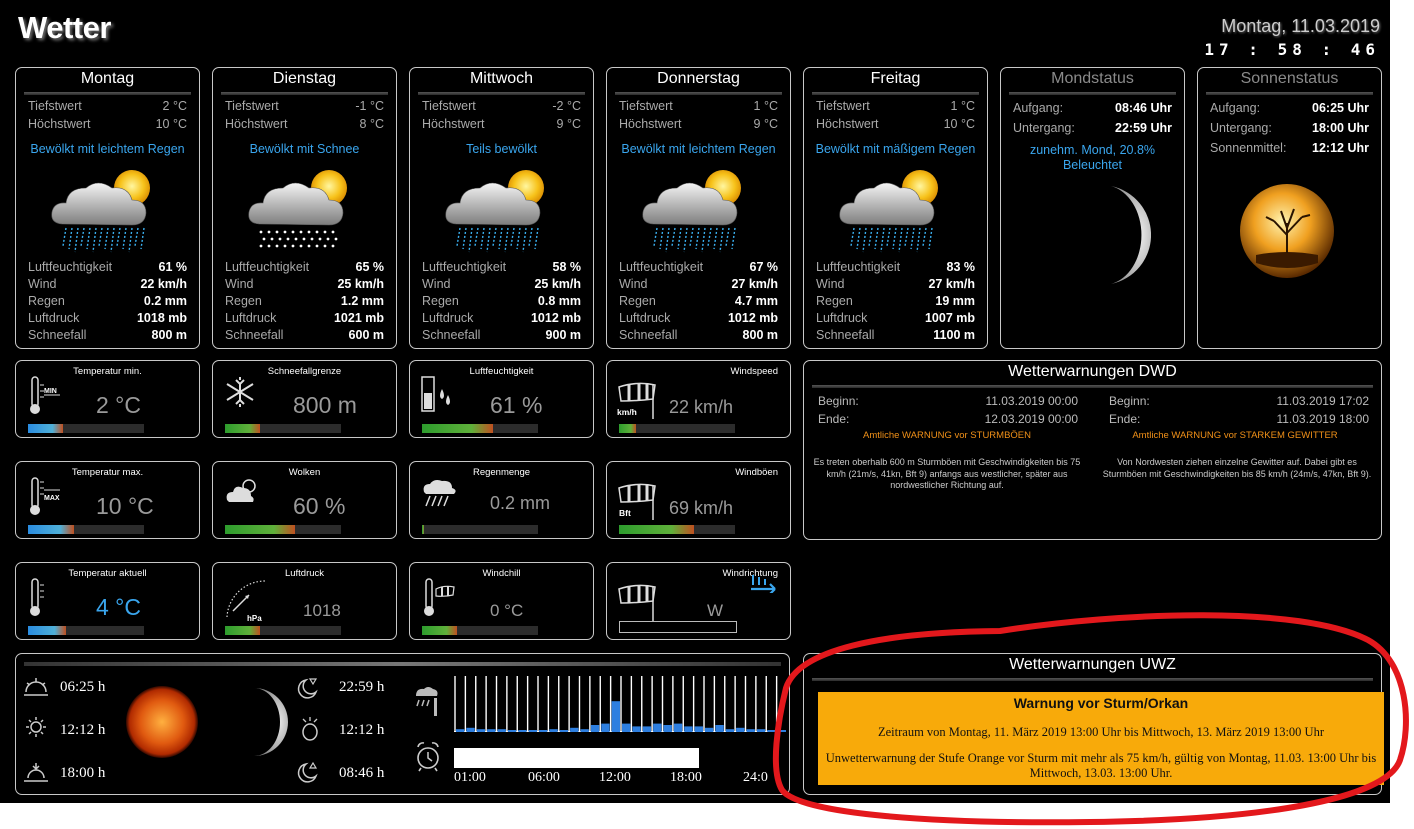 The height and width of the screenshot is (829, 1414). Describe the element at coordinates (955, 301) in the screenshot. I see `rain-value: 19 mm` at that location.